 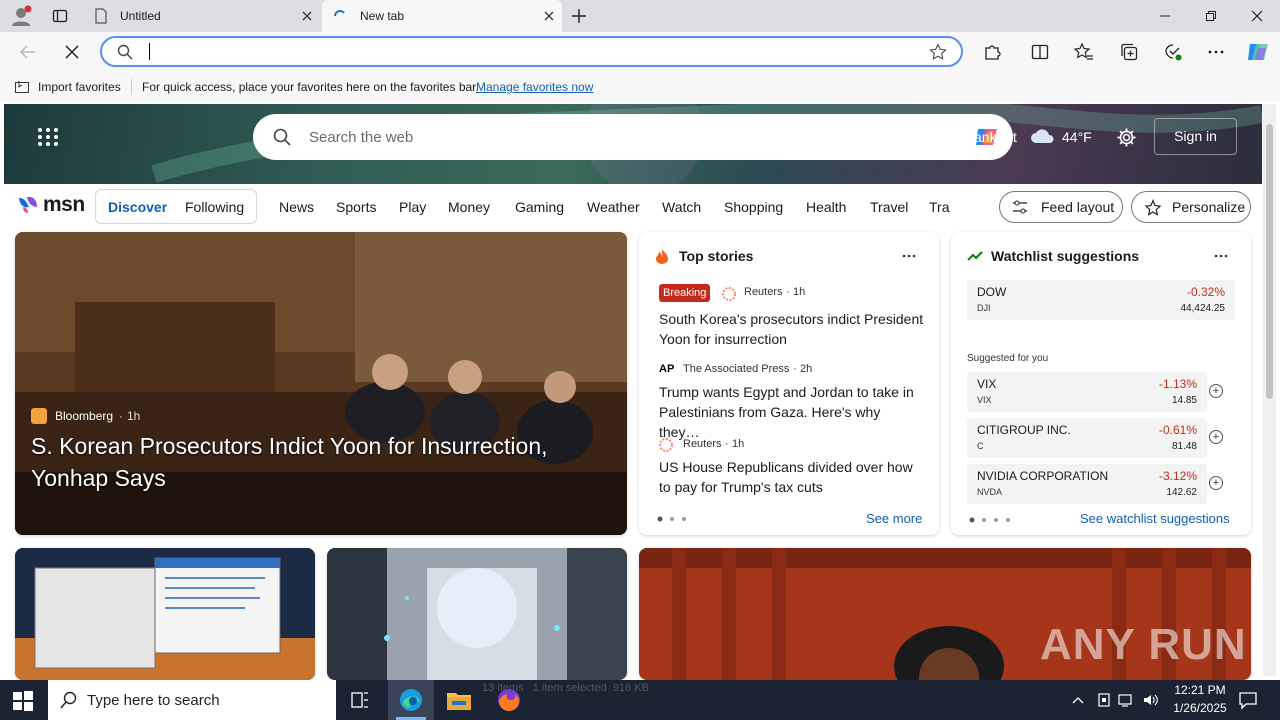 I want to click on copilot-icon, so click(x=1258, y=52).